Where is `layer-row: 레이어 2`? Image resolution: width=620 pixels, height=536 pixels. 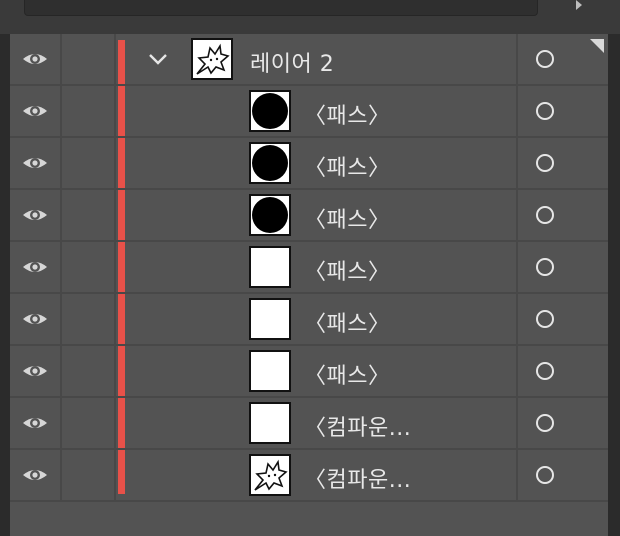
layer-row: 레이어 2 is located at coordinates (309, 60).